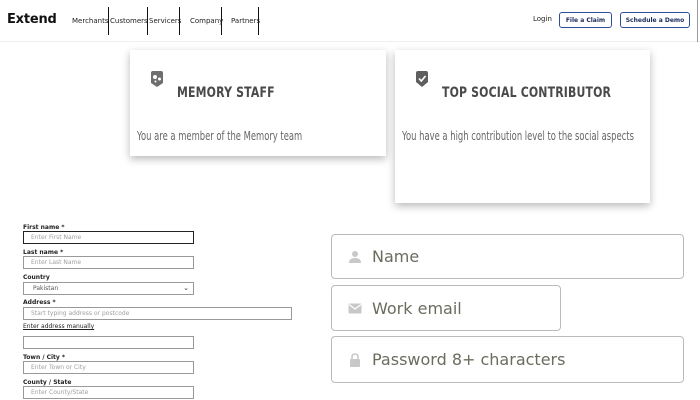 This screenshot has height=400, width=700. Describe the element at coordinates (542, 19) in the screenshot. I see `login-link: Login` at that location.